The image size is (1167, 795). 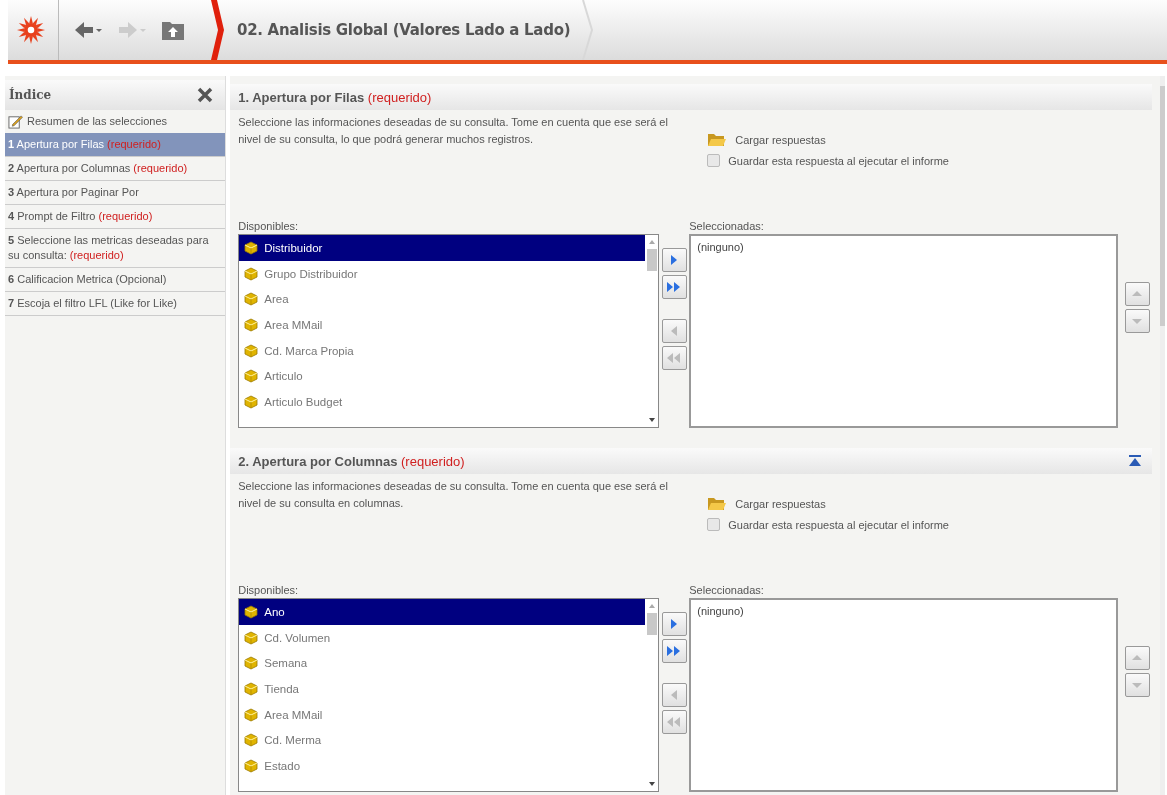 I want to click on list-option: Semana, so click(x=442, y=663).